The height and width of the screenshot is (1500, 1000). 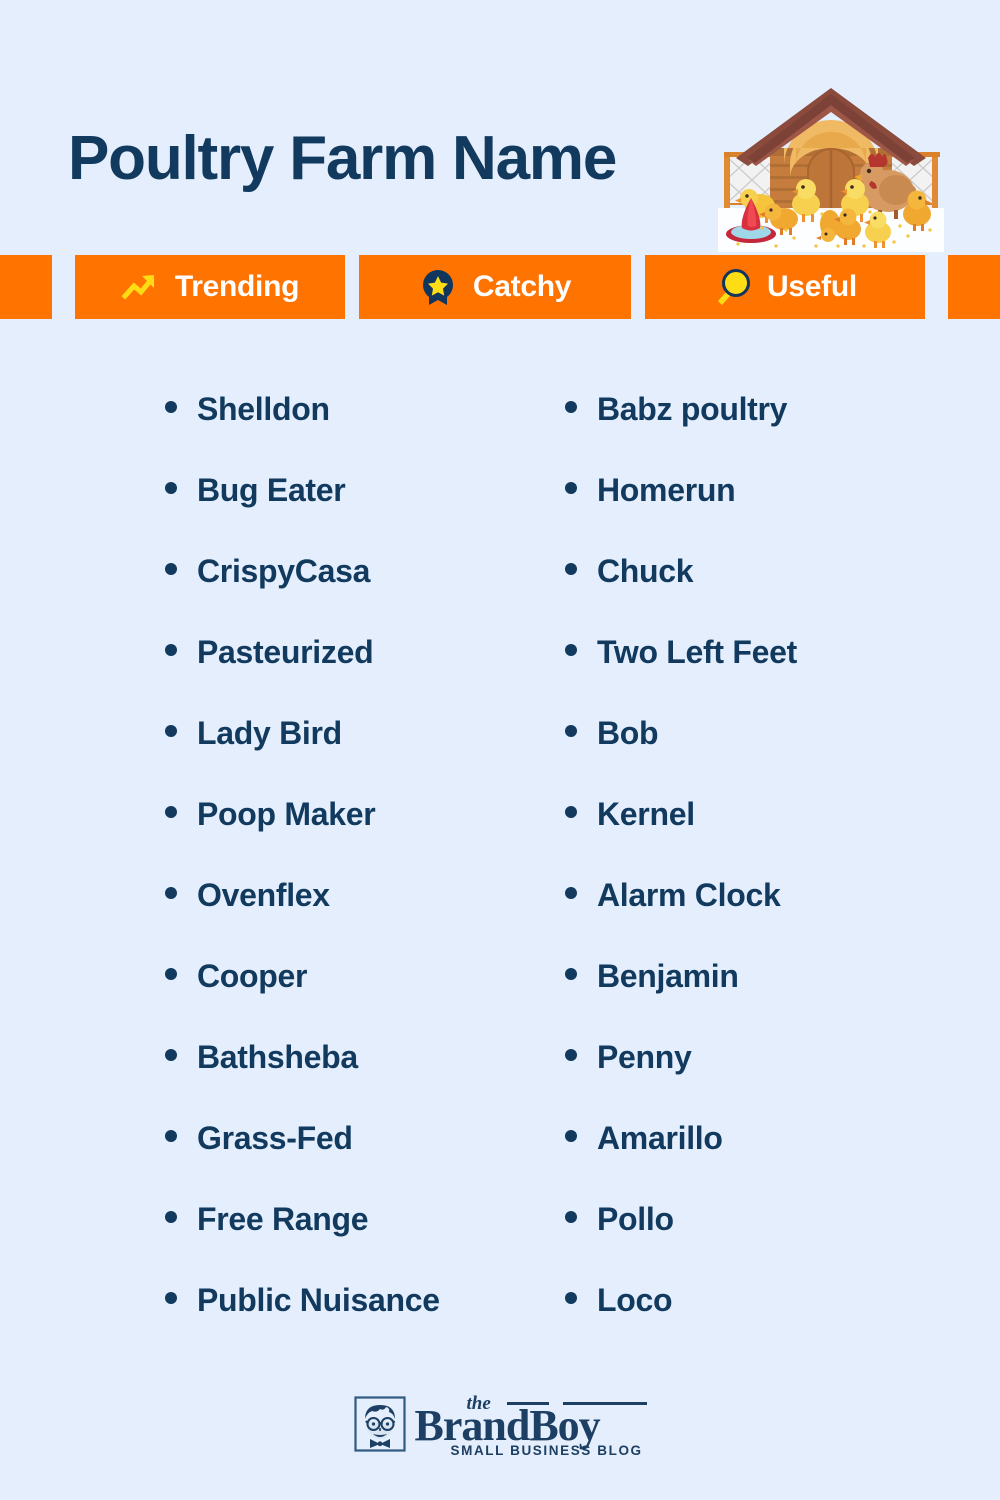 What do you see at coordinates (689, 895) in the screenshot?
I see `list-item-label: Alarm Clock` at bounding box center [689, 895].